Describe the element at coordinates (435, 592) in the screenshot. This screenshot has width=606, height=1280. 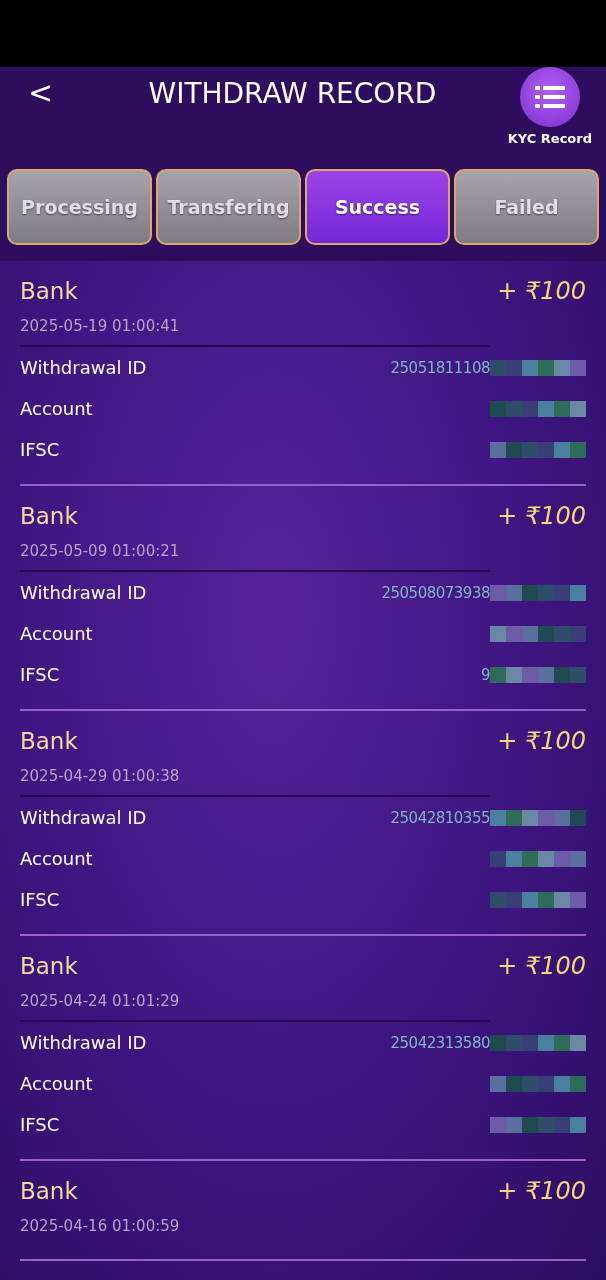
I see `field-value: 250508073938` at that location.